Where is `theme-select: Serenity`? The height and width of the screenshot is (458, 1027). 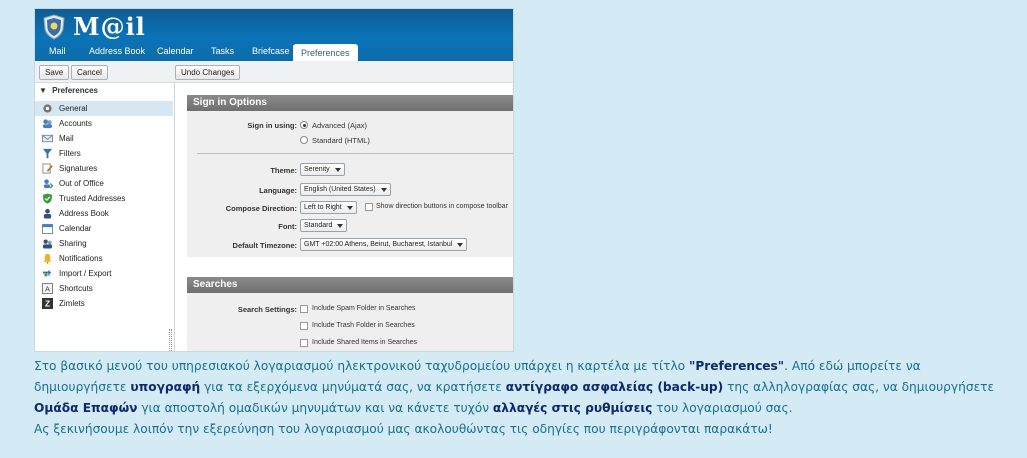
theme-select: Serenity is located at coordinates (322, 169).